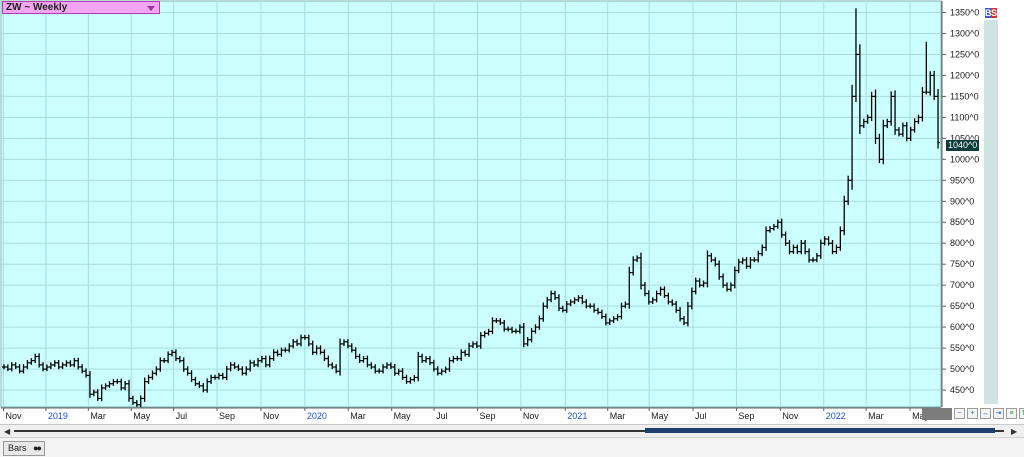 This screenshot has height=457, width=1024. What do you see at coordinates (17, 448) in the screenshot?
I see `bars-tab-label: Bars` at bounding box center [17, 448].